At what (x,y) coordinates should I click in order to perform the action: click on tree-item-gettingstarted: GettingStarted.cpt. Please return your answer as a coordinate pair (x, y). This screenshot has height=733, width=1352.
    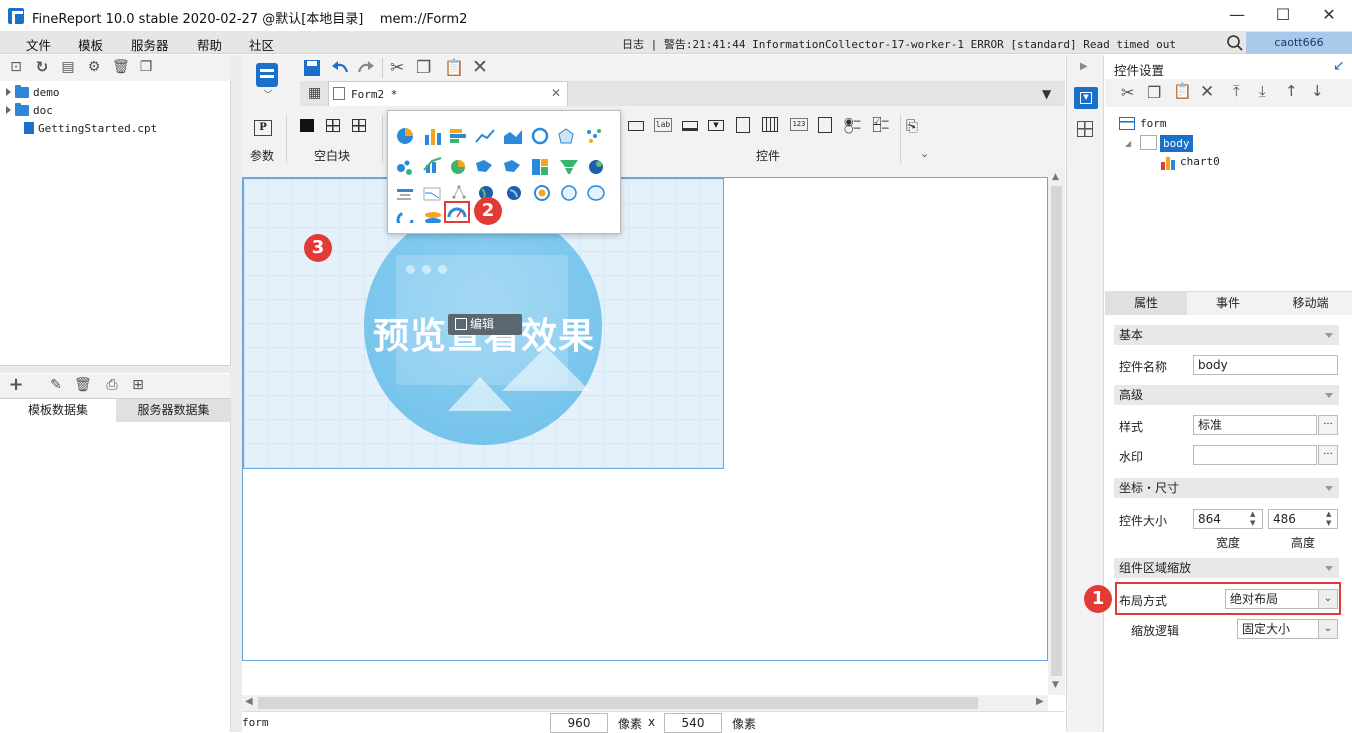
    Looking at the image, I should click on (90, 128).